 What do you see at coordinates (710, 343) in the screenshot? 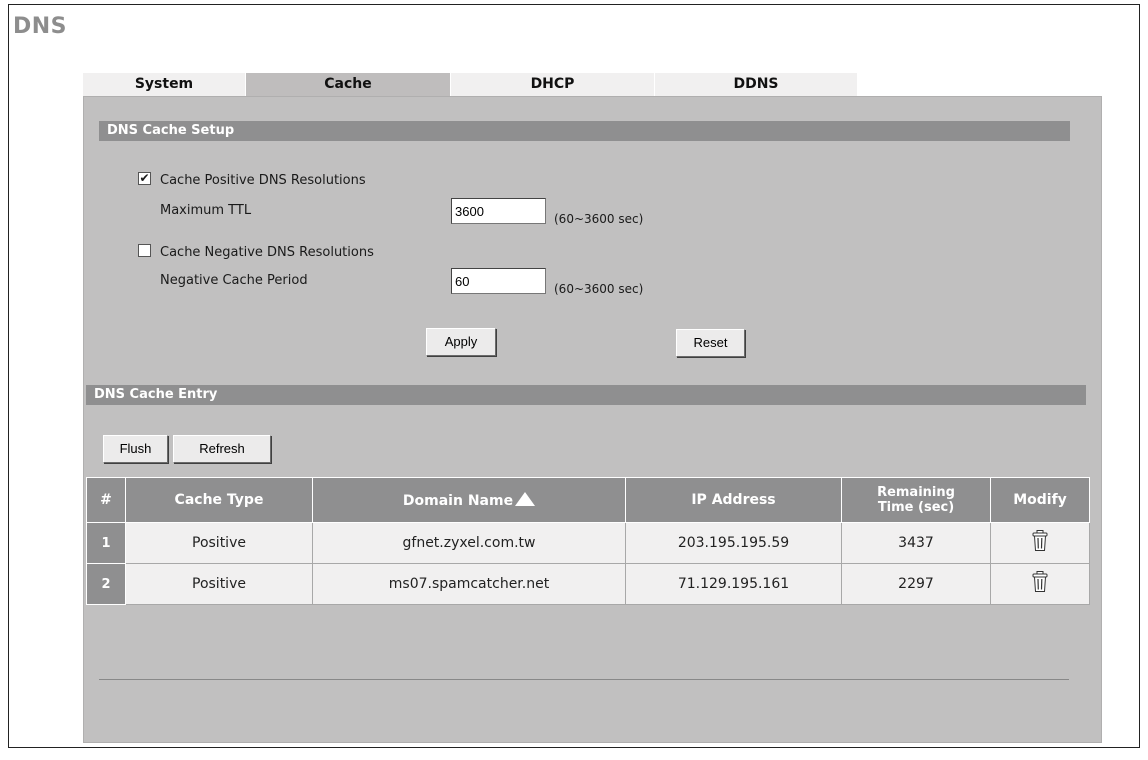
I see `reset-button: Reset` at bounding box center [710, 343].